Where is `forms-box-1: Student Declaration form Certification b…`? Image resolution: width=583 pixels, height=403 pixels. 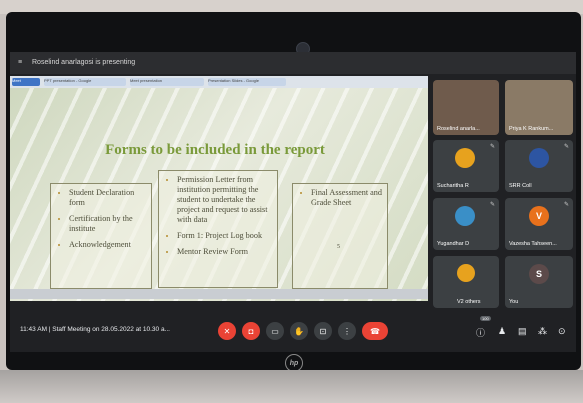
forms-box-1: Student Declaration form Certification b… is located at coordinates (101, 236).